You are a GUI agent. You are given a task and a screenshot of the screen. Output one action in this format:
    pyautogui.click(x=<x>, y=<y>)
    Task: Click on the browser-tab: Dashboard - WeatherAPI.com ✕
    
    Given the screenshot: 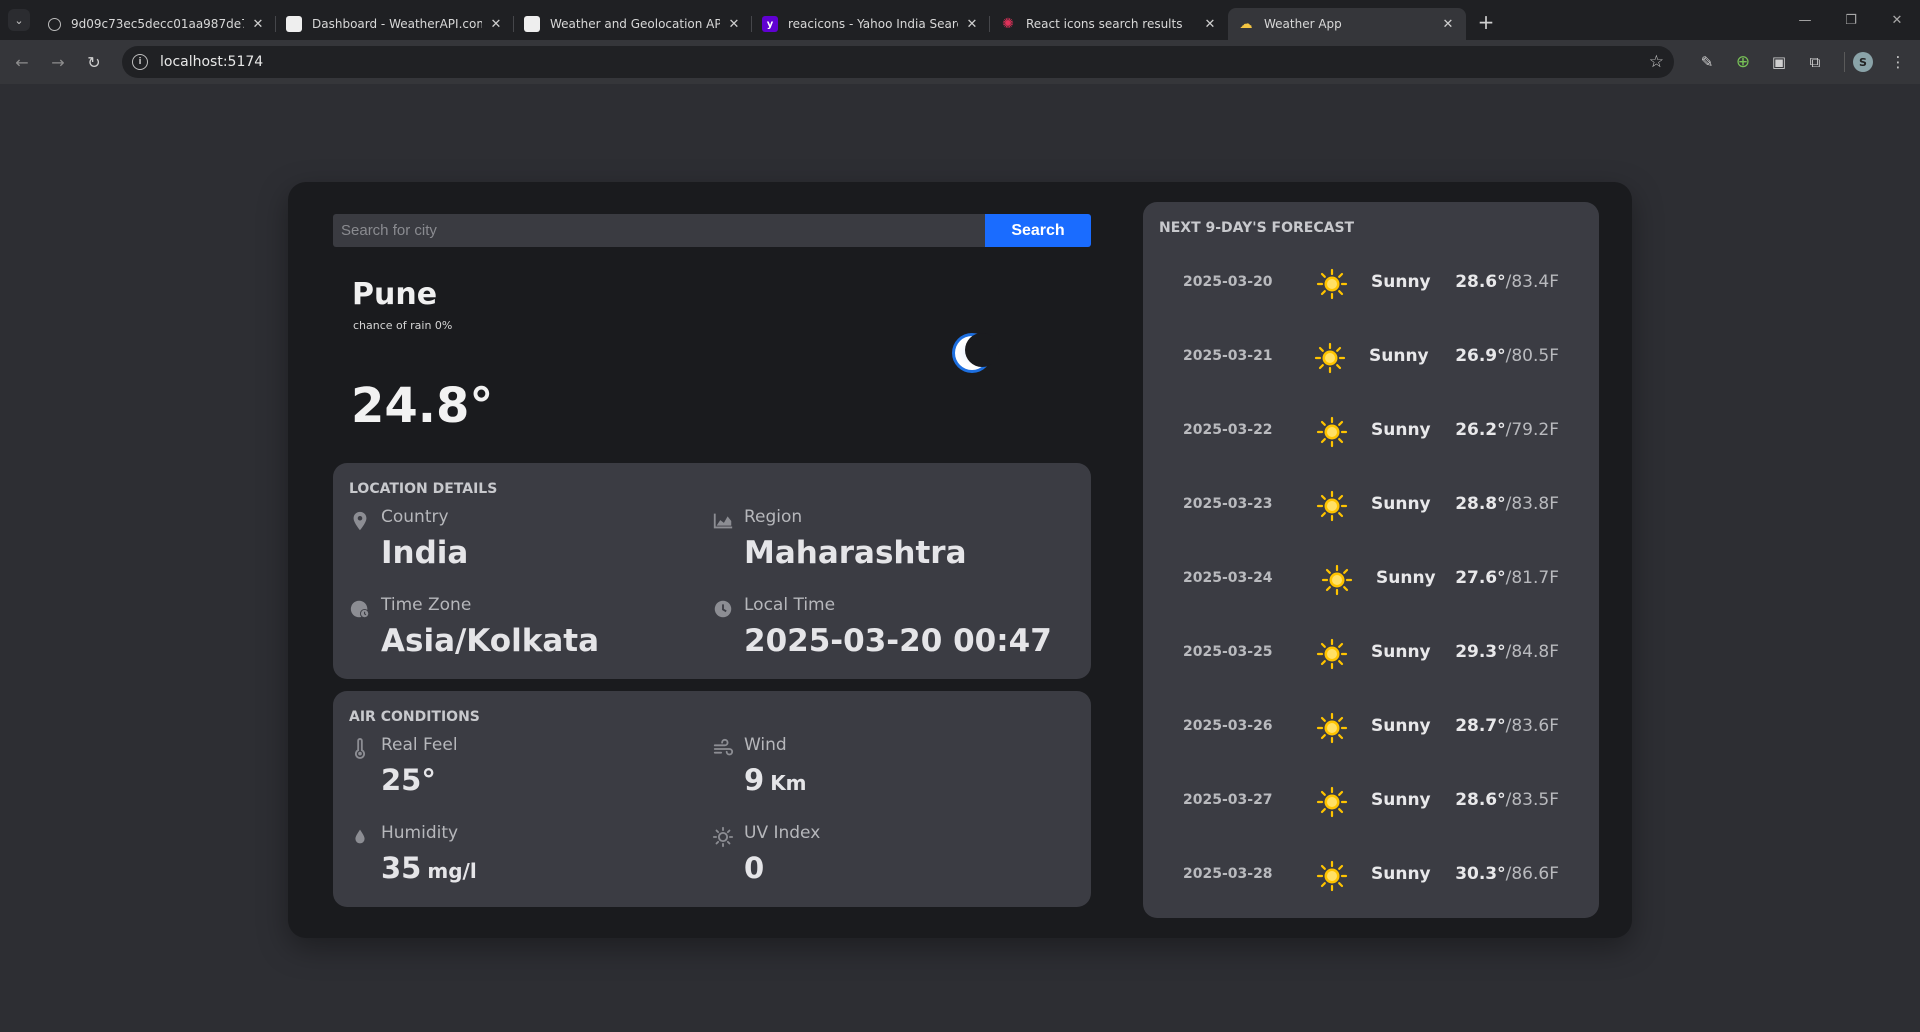 What is the action you would take?
    pyautogui.click(x=394, y=24)
    